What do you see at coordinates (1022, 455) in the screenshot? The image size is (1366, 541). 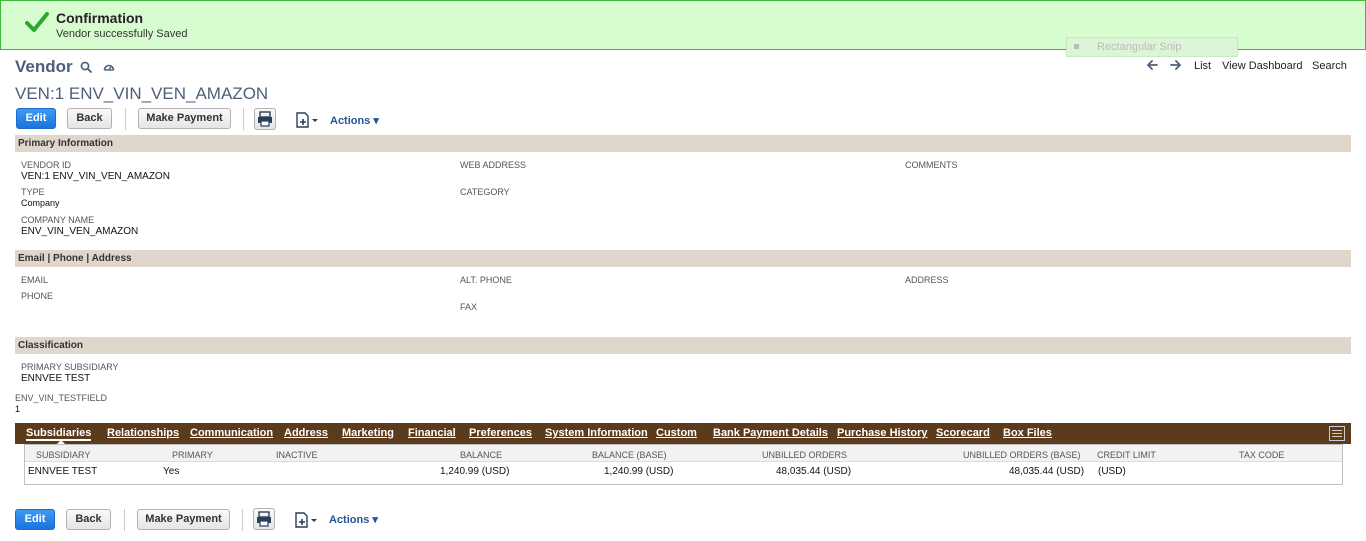 I see `col-unbilled-orders-base: UNBILLED ORDERS (BASE)` at bounding box center [1022, 455].